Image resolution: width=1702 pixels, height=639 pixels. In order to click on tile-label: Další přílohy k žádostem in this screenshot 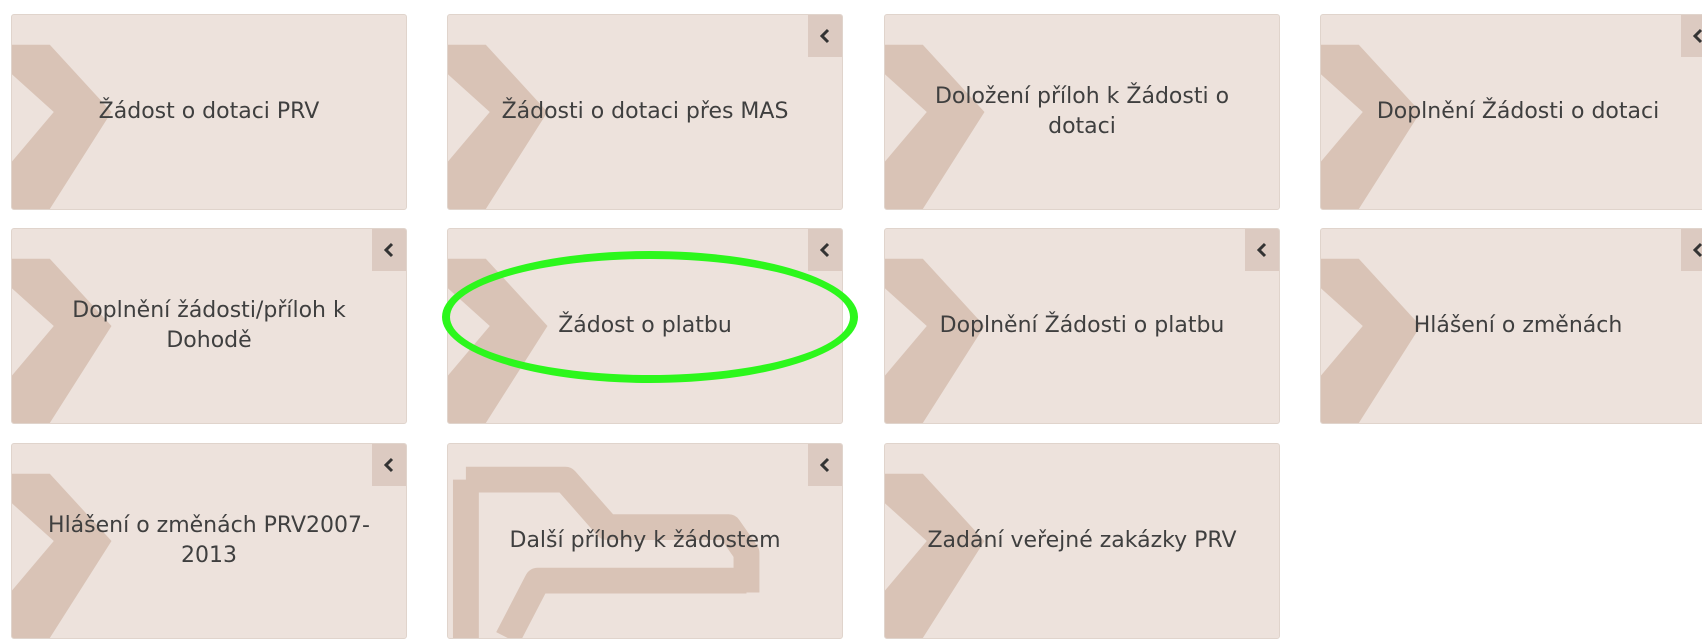, I will do `click(645, 540)`.